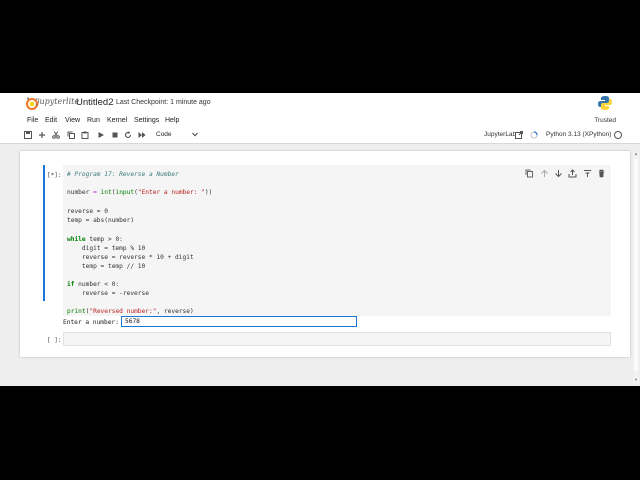 The image size is (640, 480). Describe the element at coordinates (142, 102) in the screenshot. I see `checkpoint-label: Last Checkpoint:` at that location.